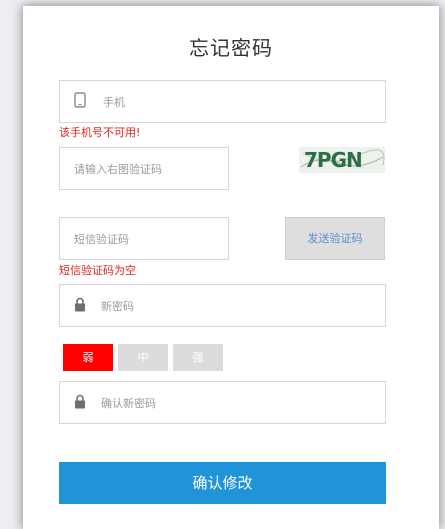 Image resolution: width=445 pixels, height=529 pixels. I want to click on captcha-image: 7PGN, so click(342, 160).